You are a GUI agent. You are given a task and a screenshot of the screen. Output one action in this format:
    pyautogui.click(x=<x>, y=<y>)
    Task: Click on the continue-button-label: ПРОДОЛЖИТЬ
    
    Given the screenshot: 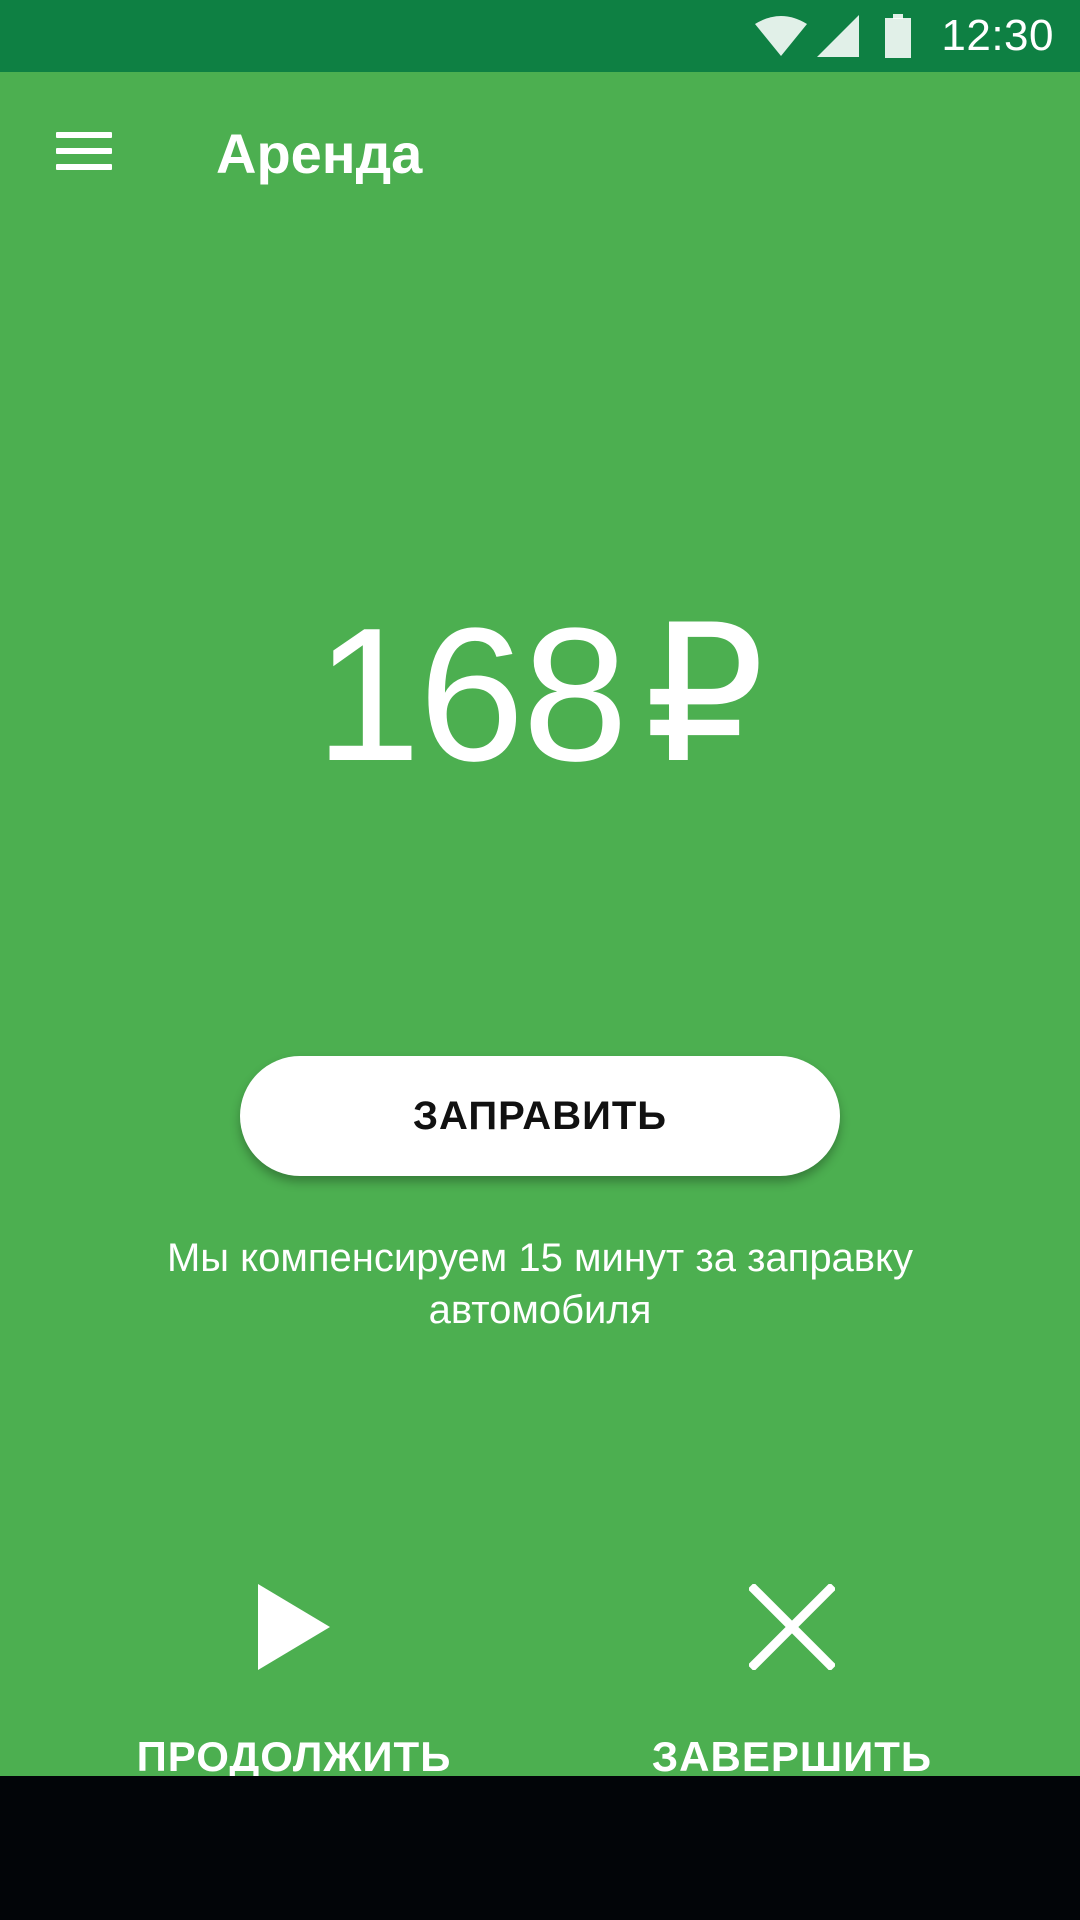 What is the action you would take?
    pyautogui.click(x=294, y=1756)
    